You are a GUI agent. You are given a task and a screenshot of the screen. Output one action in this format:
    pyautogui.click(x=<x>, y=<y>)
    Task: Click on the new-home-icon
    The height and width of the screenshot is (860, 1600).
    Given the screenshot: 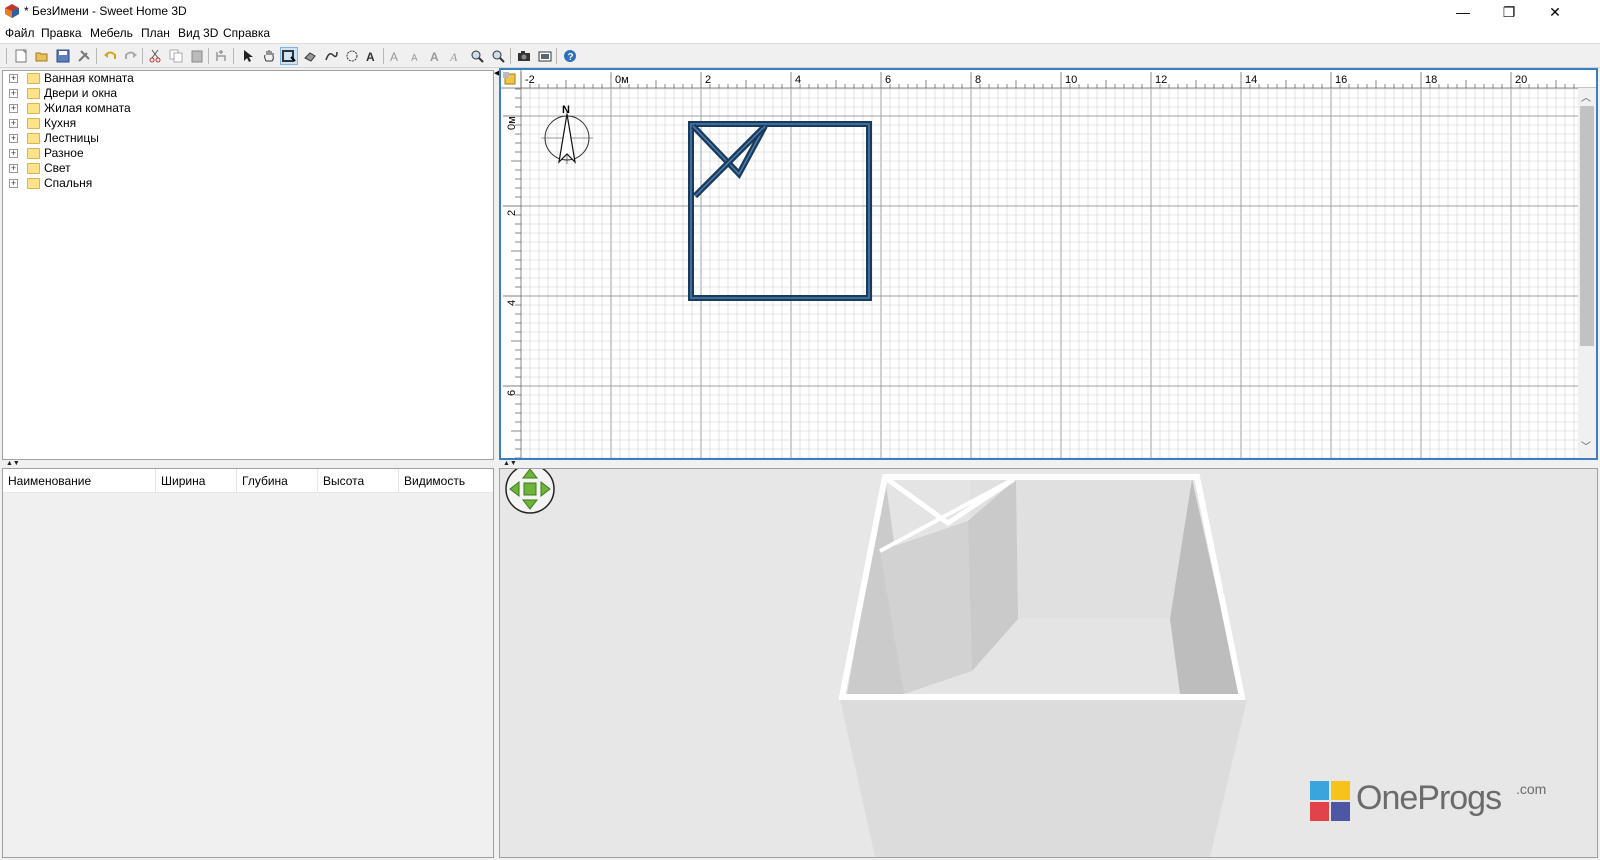 What is the action you would take?
    pyautogui.click(x=21, y=56)
    